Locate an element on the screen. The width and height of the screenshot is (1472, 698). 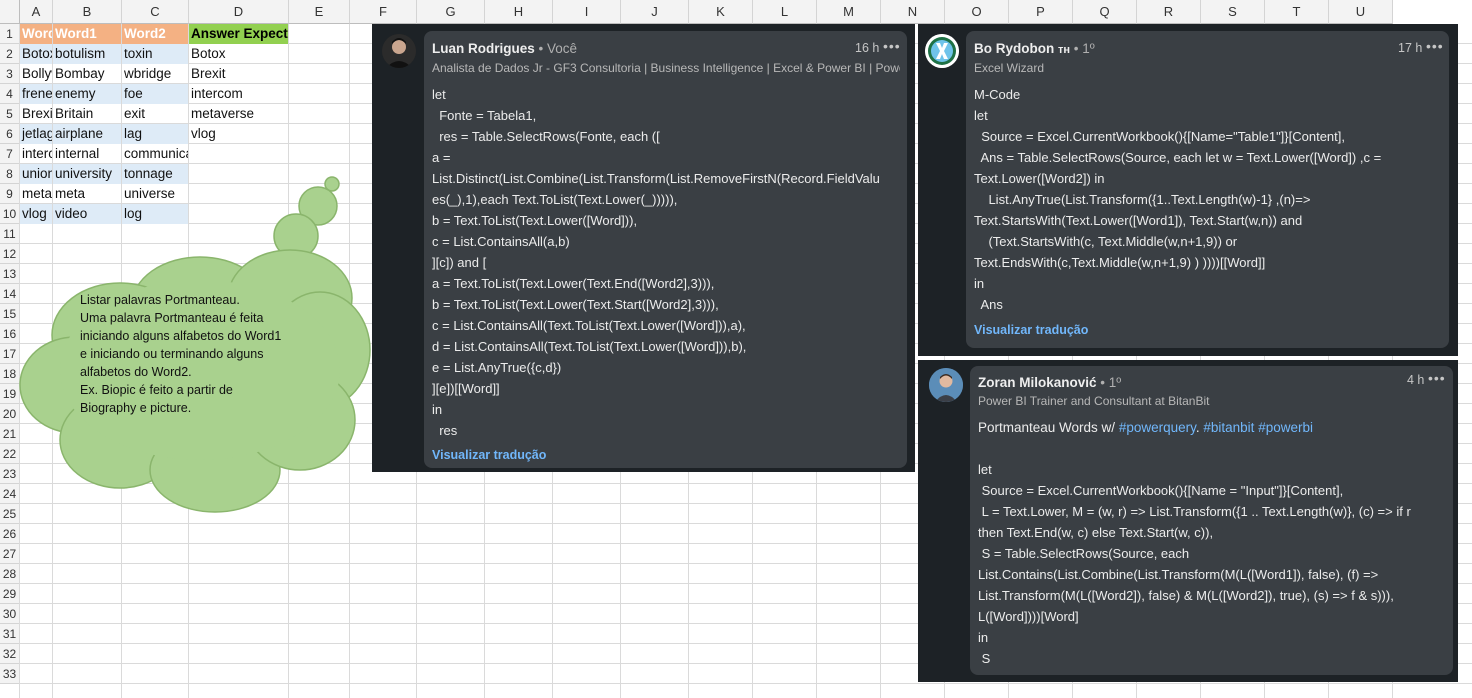
table-cell: log is located at coordinates (155, 214).